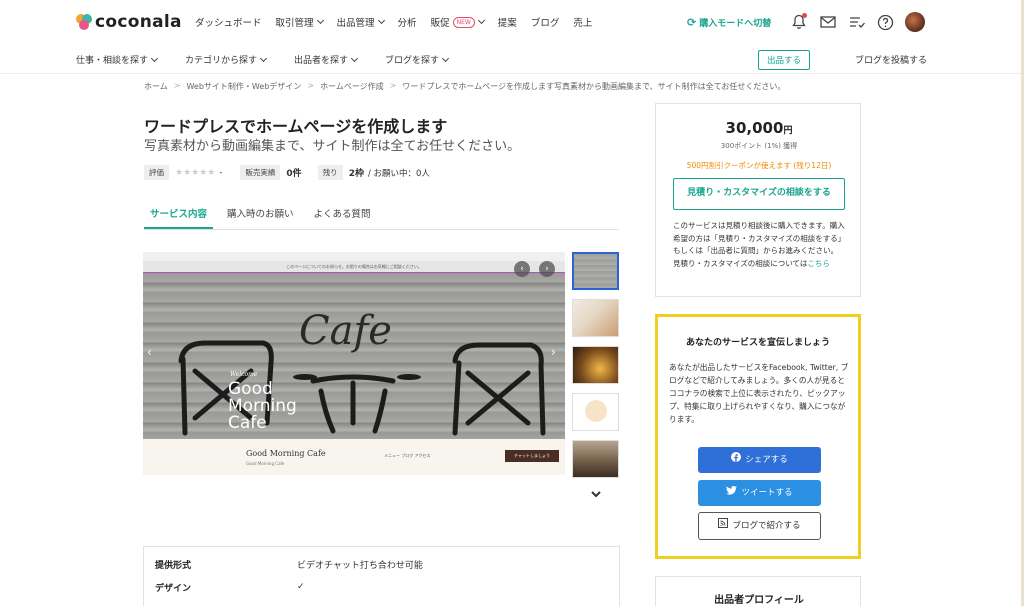 This screenshot has height=606, width=1024. What do you see at coordinates (326, 59) in the screenshot?
I see `browse-sellers: 出品者を探す` at bounding box center [326, 59].